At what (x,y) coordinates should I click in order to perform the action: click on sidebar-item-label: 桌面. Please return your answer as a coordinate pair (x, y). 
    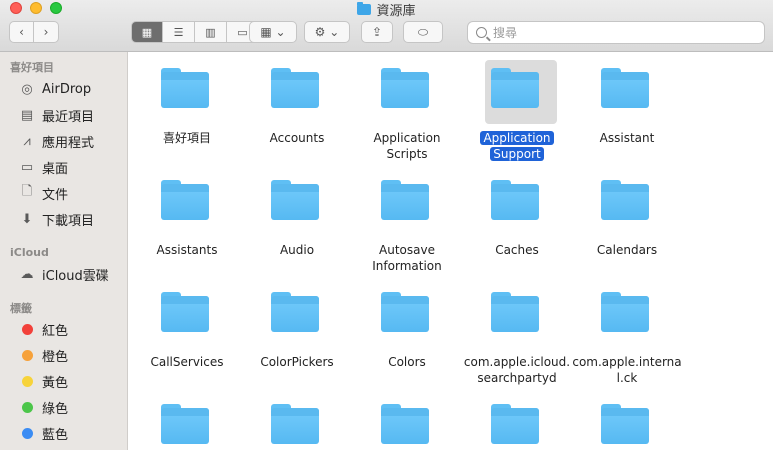
    Looking at the image, I should click on (55, 169).